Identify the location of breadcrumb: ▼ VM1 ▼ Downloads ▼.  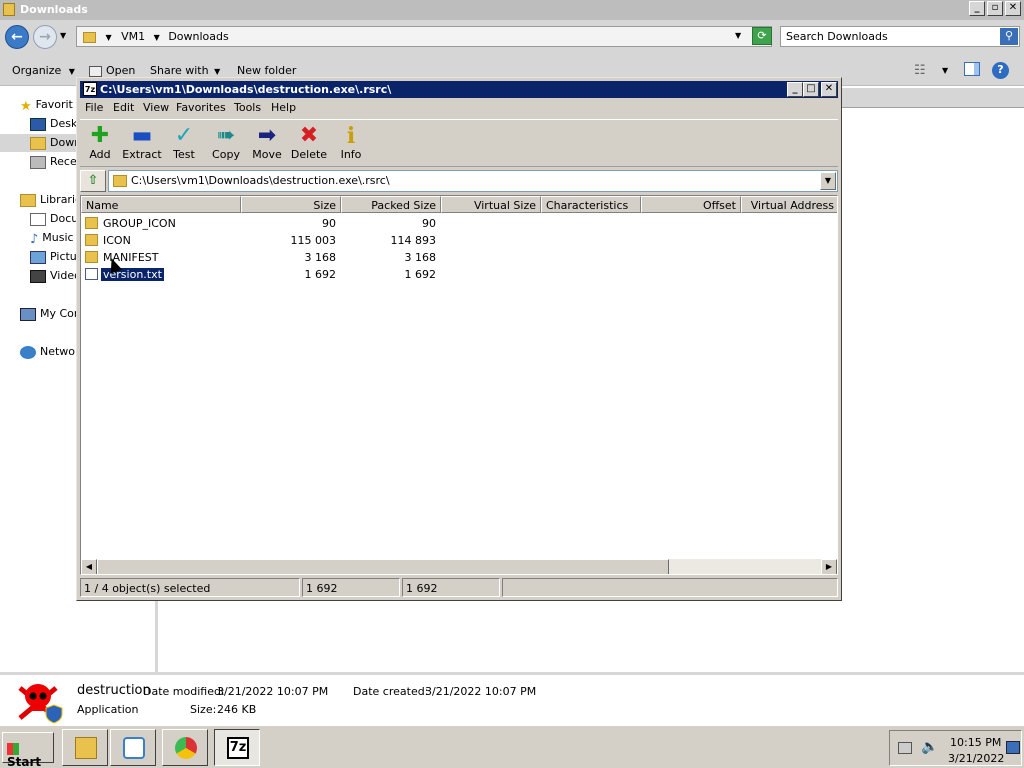
(424, 36).